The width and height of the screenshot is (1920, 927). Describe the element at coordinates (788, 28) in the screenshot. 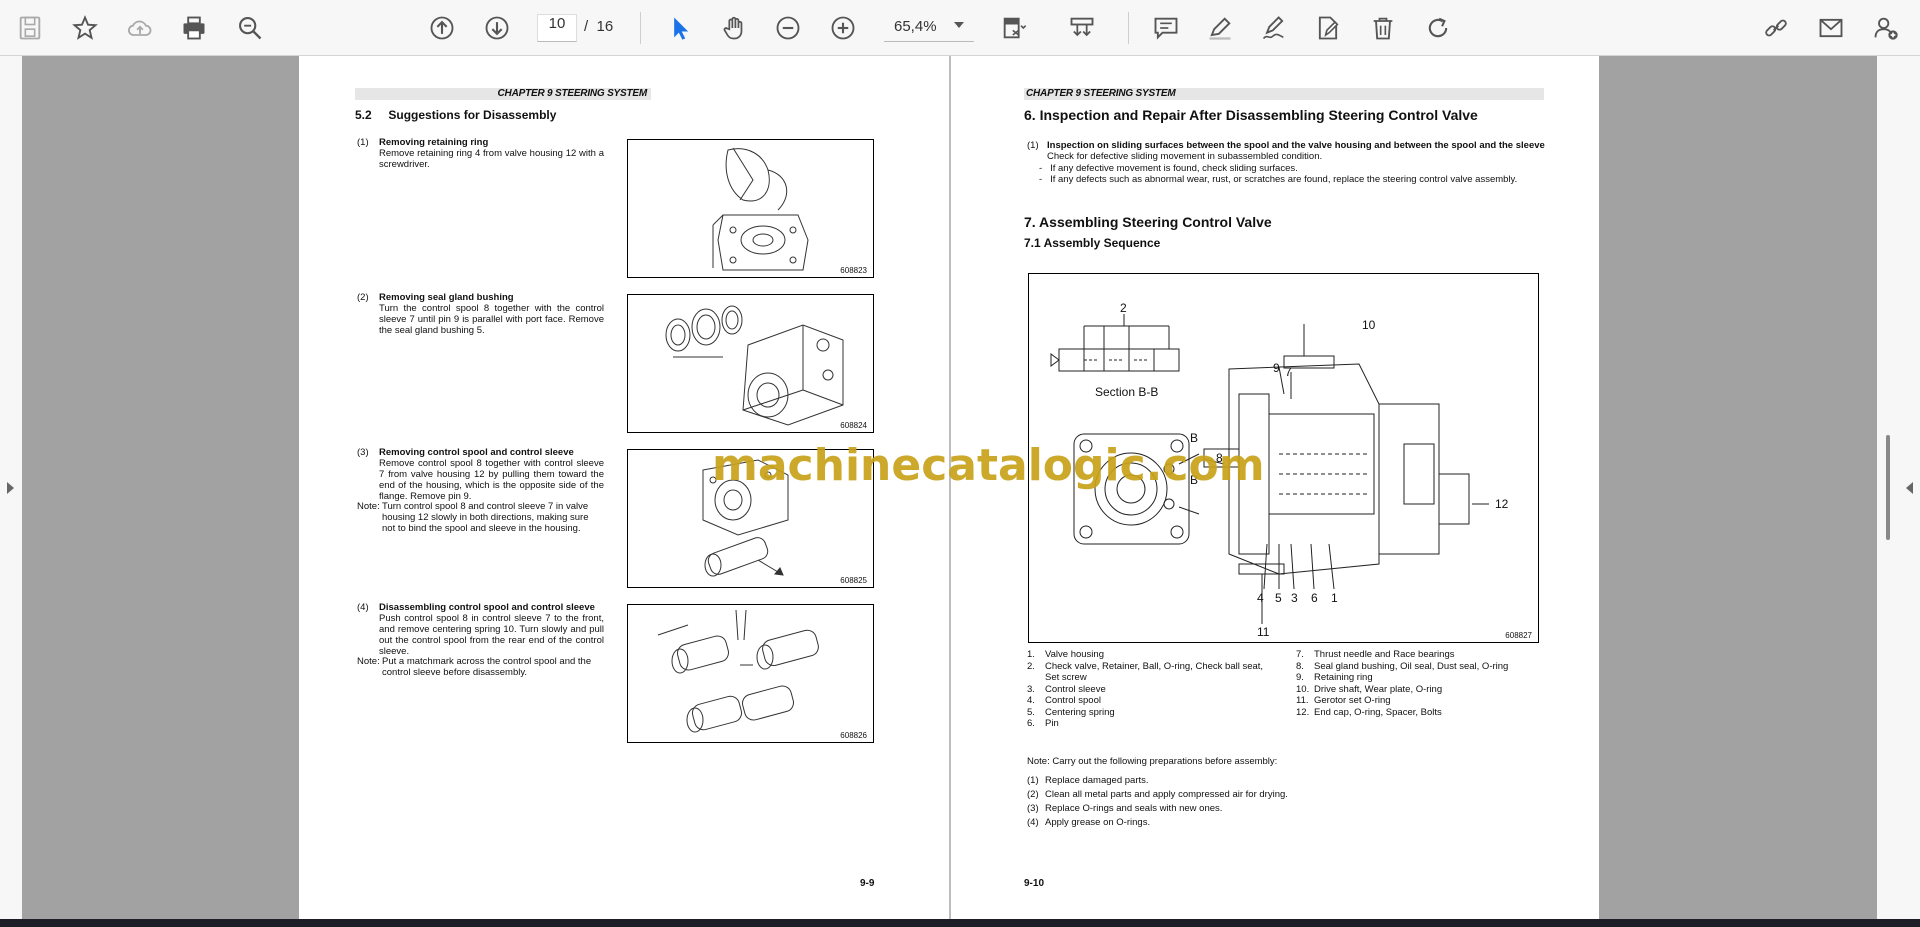

I see `zoom-out-icon` at that location.